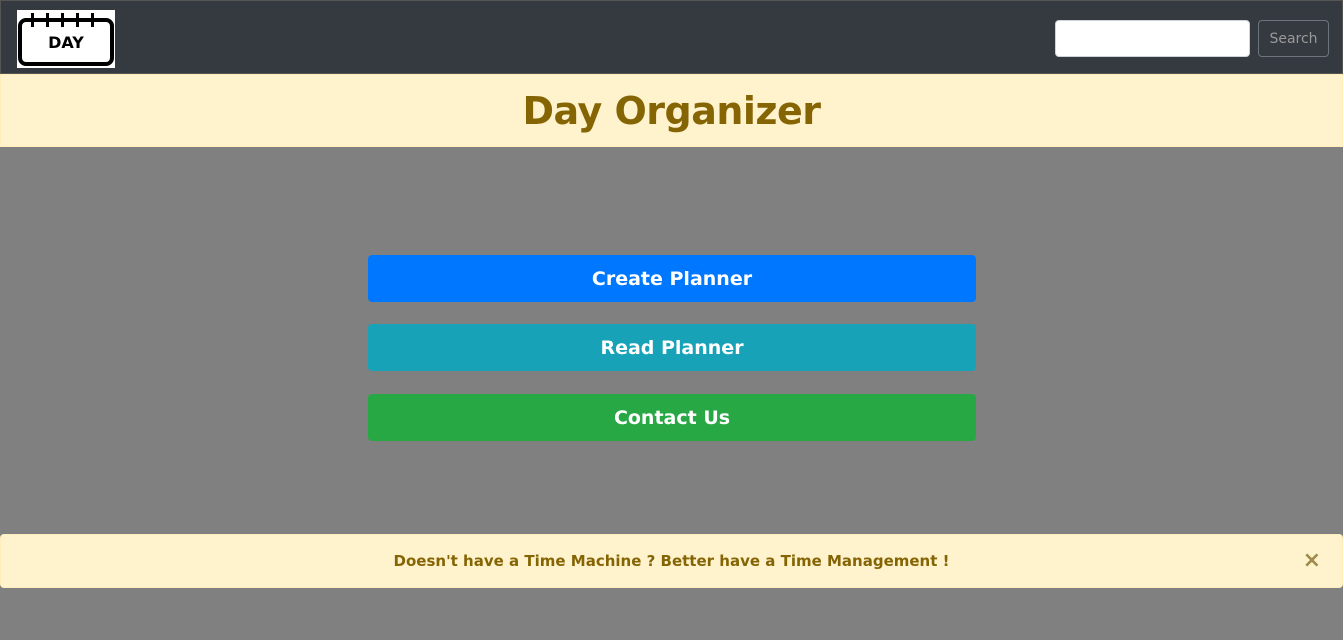 Image resolution: width=1343 pixels, height=640 pixels. I want to click on title-banner: Day Organizer, so click(671, 110).